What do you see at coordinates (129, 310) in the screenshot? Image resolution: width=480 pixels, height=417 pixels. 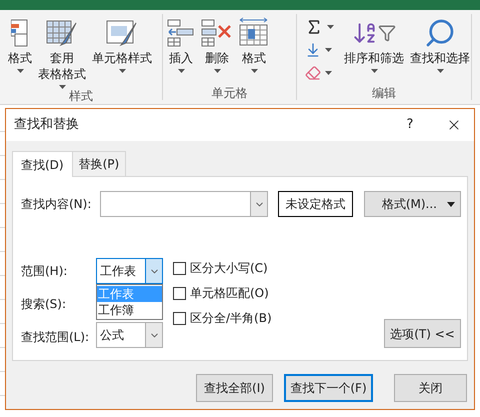 I see `dropdown-option: 工作簿` at bounding box center [129, 310].